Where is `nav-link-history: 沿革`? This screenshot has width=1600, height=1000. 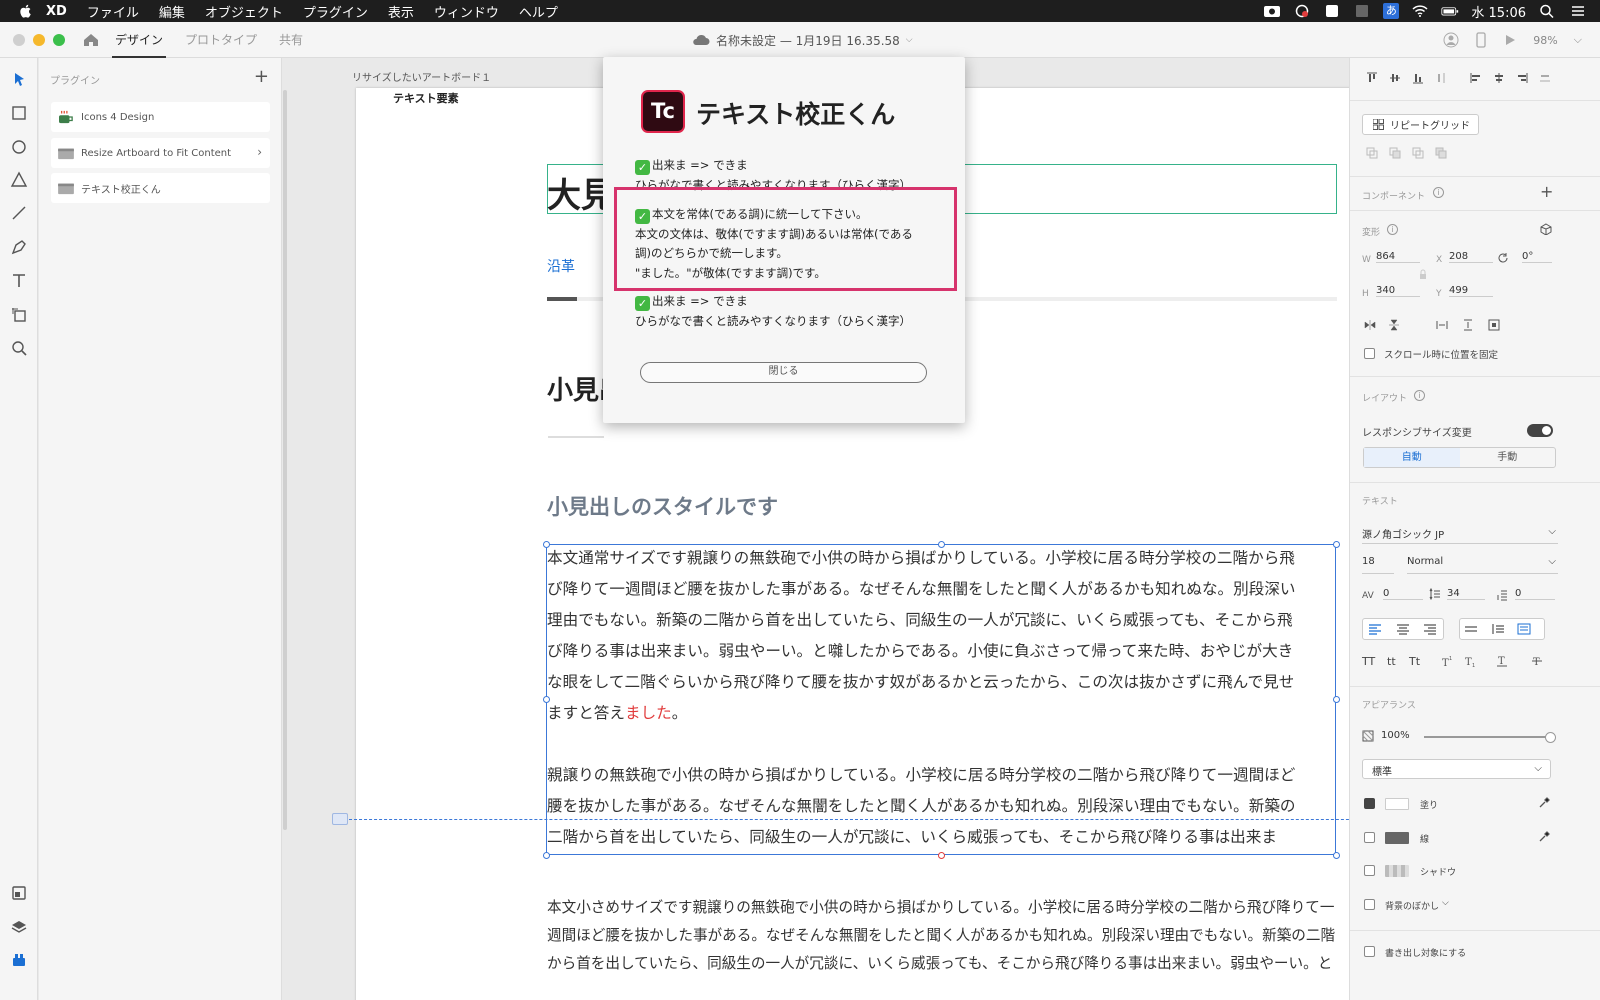 nav-link-history: 沿革 is located at coordinates (561, 266).